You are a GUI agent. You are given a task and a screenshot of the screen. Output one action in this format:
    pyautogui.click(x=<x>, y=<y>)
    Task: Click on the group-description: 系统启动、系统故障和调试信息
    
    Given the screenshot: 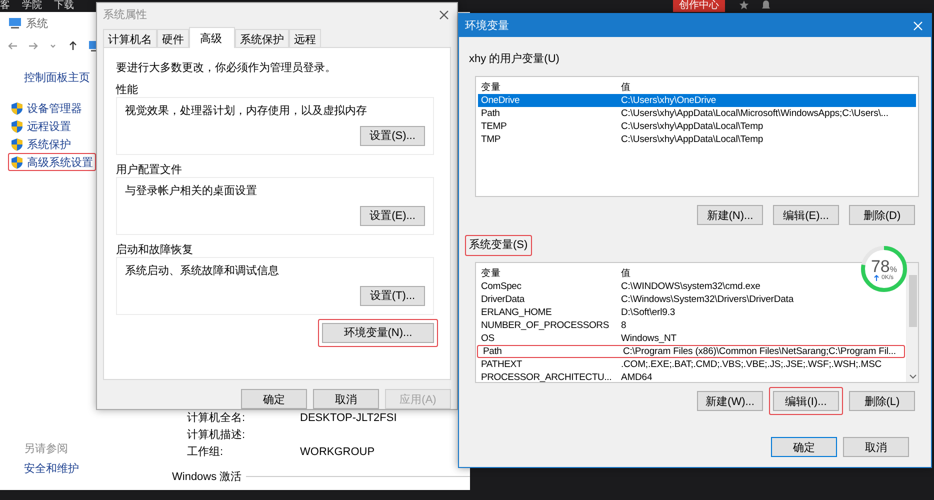 What is the action you would take?
    pyautogui.click(x=202, y=271)
    